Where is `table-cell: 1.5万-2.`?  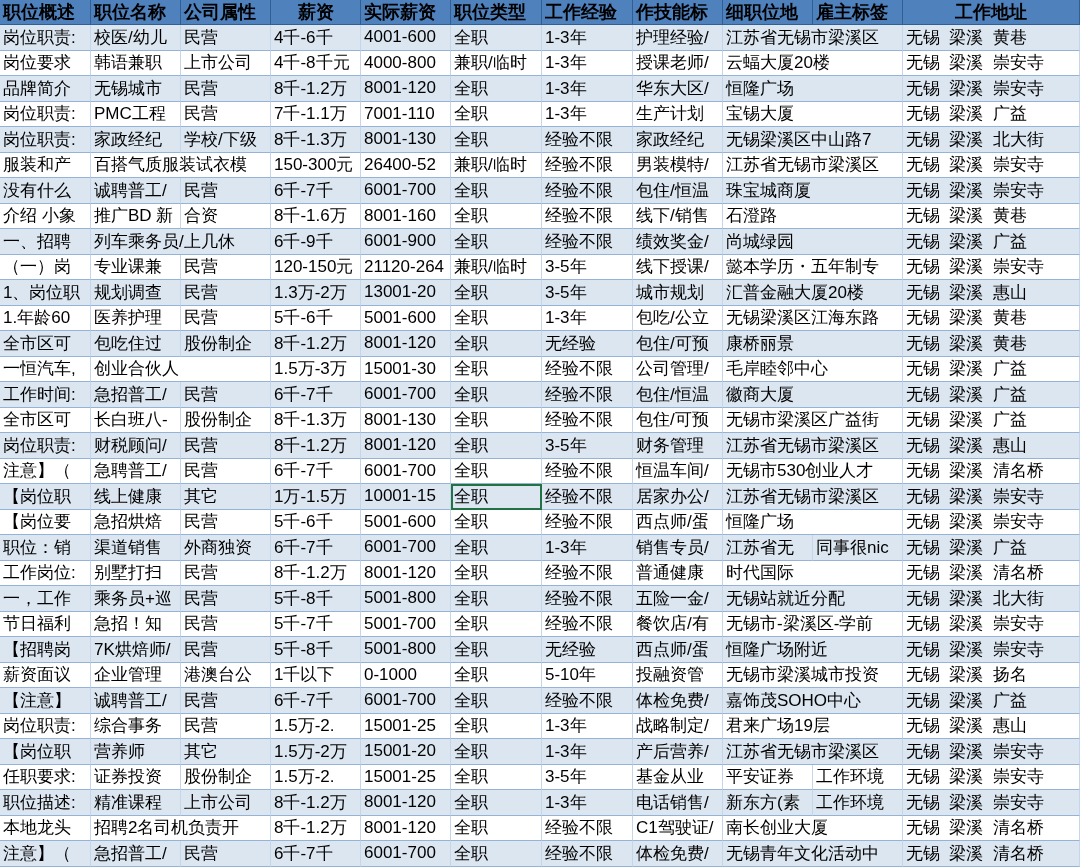
table-cell: 1.5万-2. is located at coordinates (316, 726).